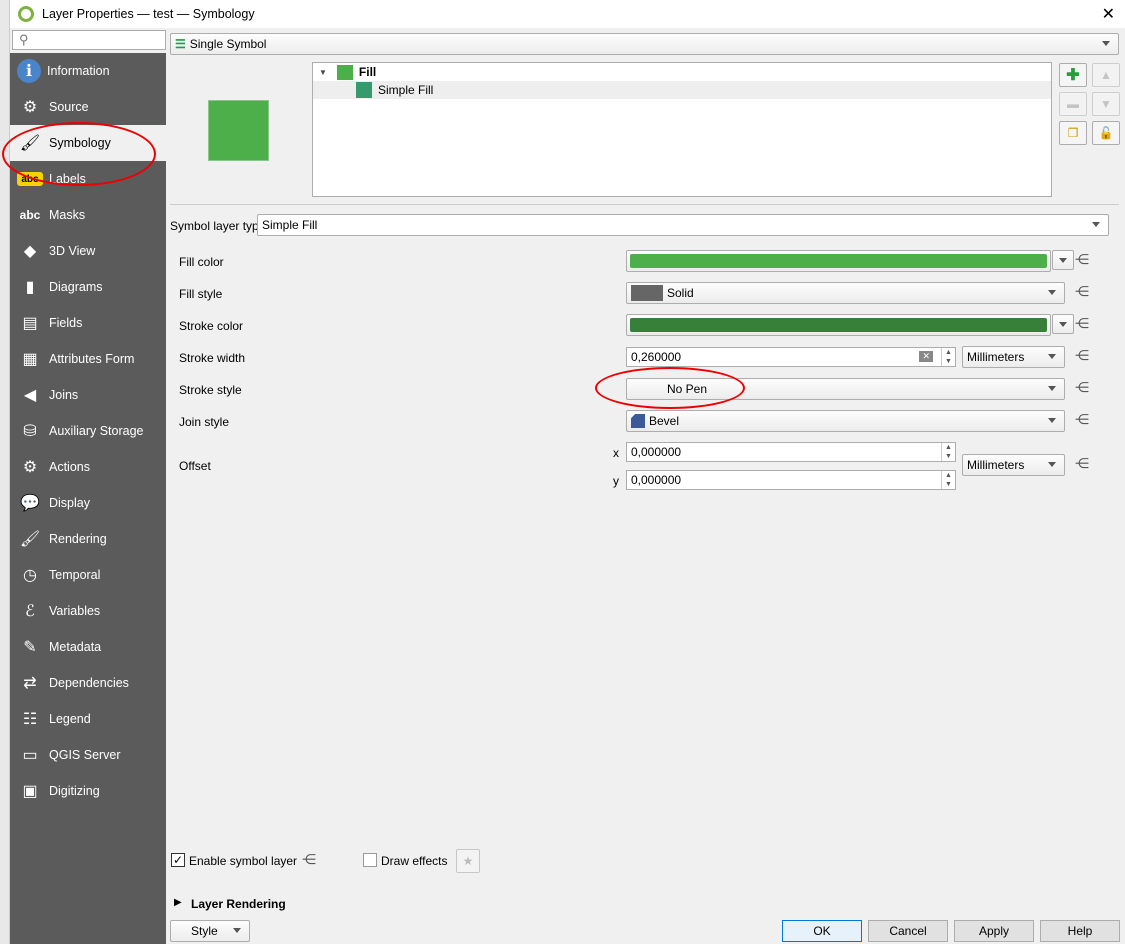  I want to click on stroke-width-input: 0,260000 ✕ ▲ ▼, so click(791, 357).